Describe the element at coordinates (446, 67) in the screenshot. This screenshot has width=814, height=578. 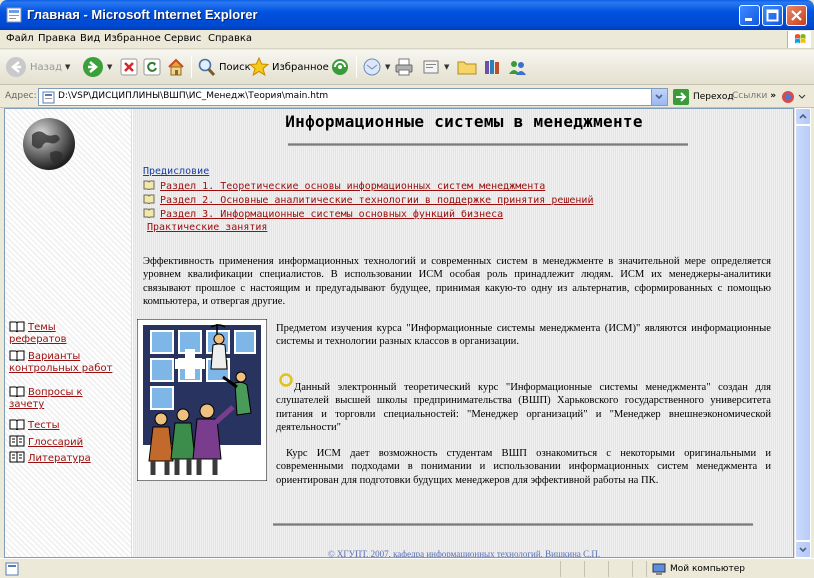
I see `edit-dropdown-icon: ▼` at that location.